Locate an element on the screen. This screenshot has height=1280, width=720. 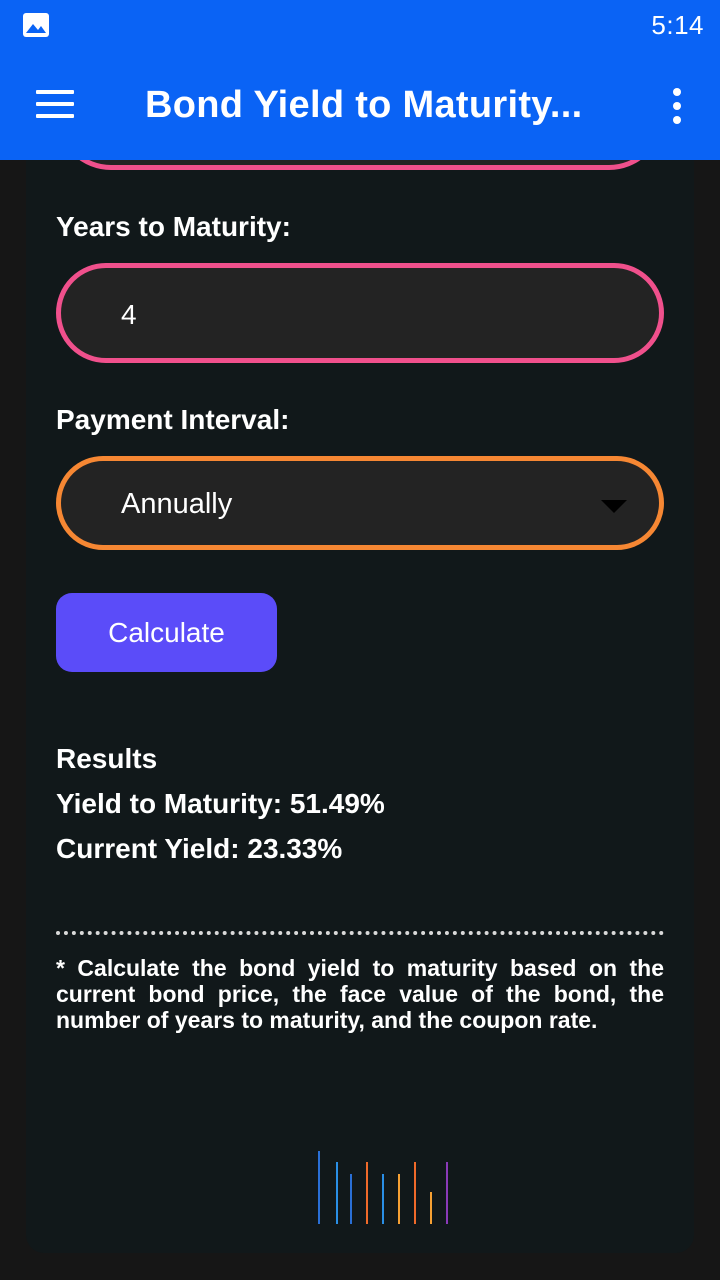
years-to-maturity-input: 4 is located at coordinates (360, 313).